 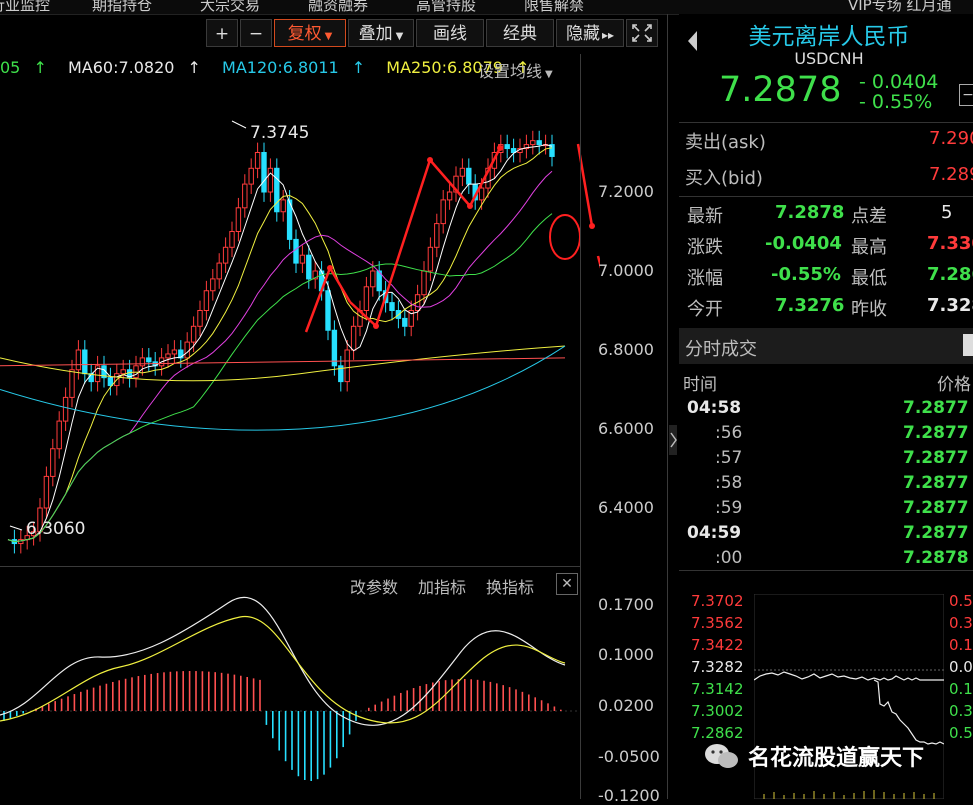 What do you see at coordinates (954, 385) in the screenshot?
I see `col-price: 价格` at bounding box center [954, 385].